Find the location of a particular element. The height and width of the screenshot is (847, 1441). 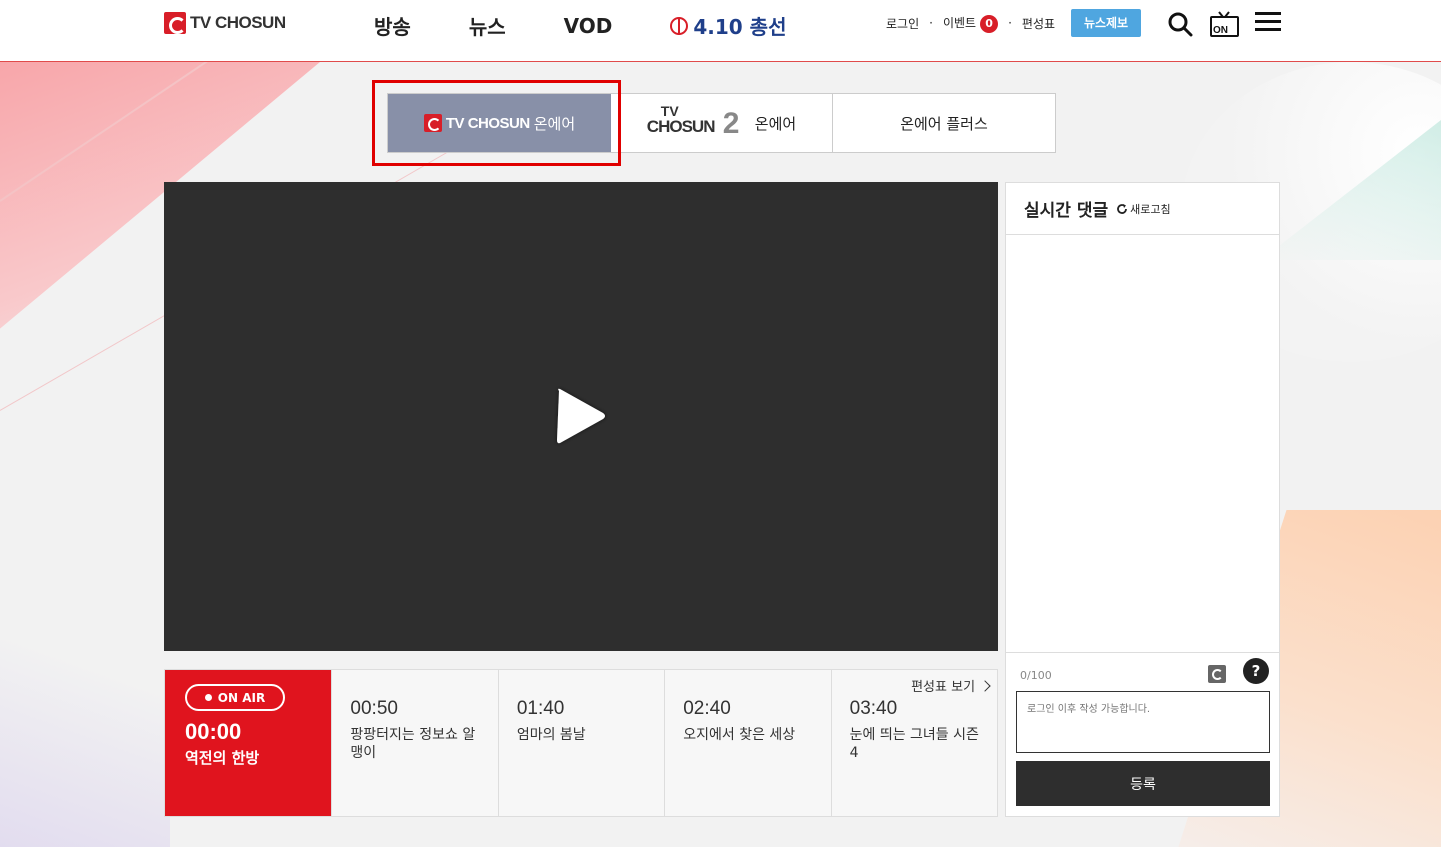

nav-broadcast: 방송 is located at coordinates (392, 25).